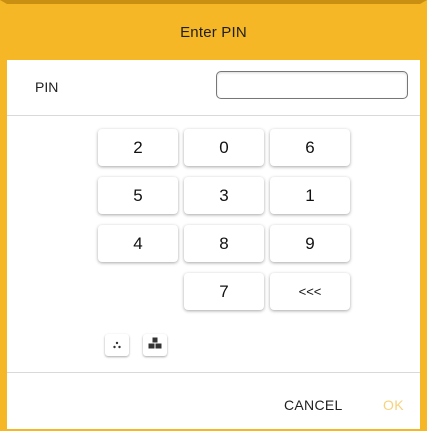 Image resolution: width=427 pixels, height=431 pixels. I want to click on keypad-key: 4, so click(138, 243).